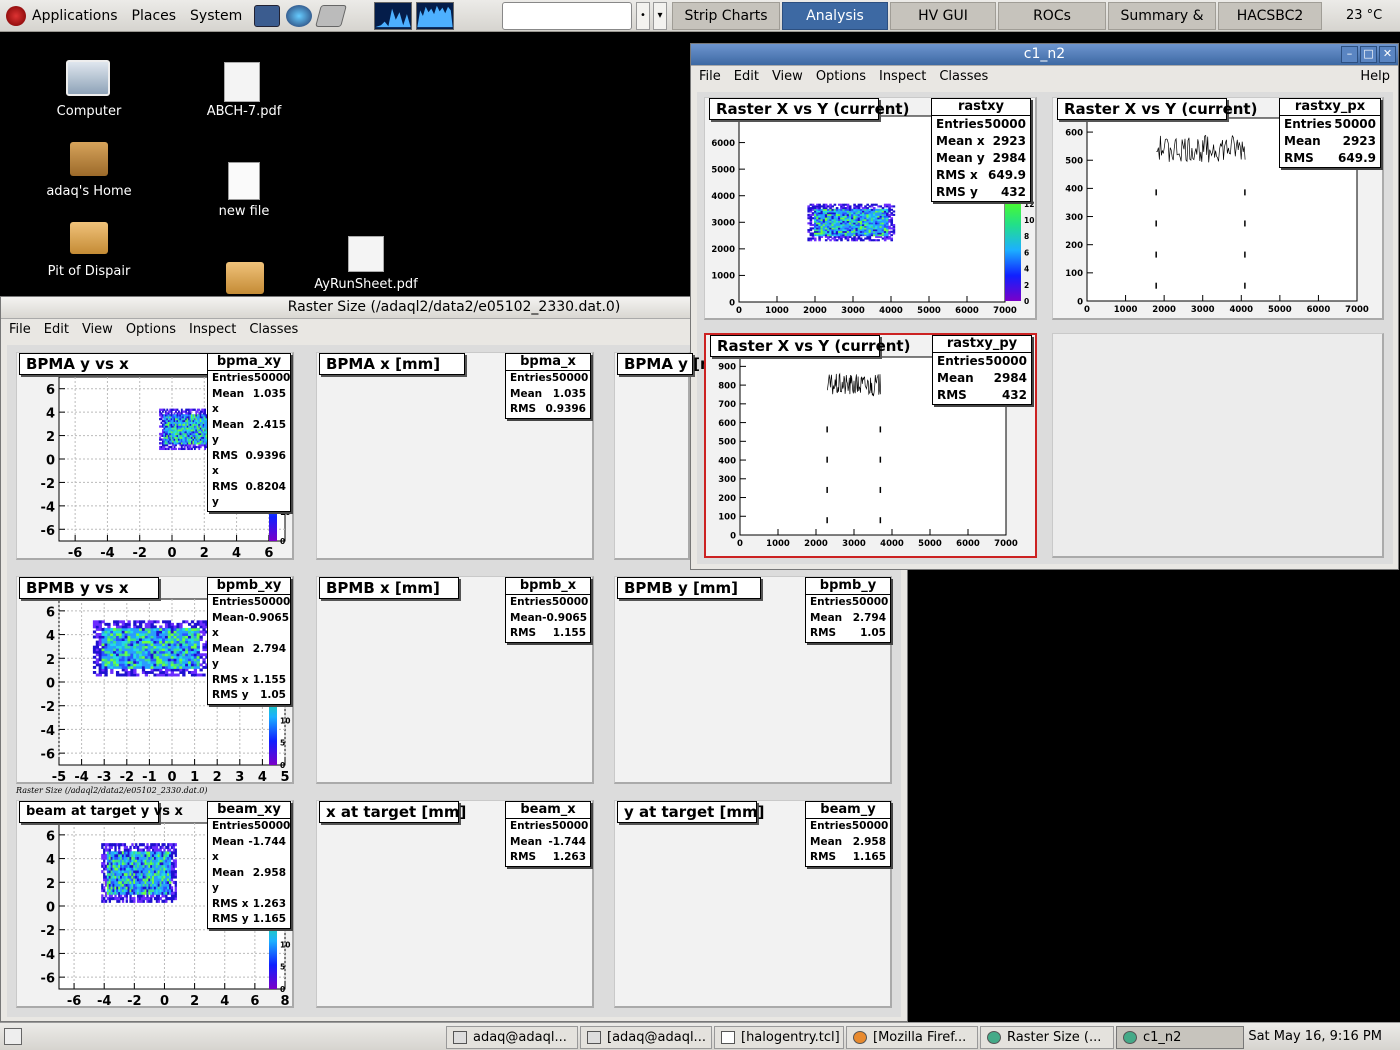 The height and width of the screenshot is (1050, 1400). What do you see at coordinates (726, 16) in the screenshot?
I see `tab-strip-charts: Strip Charts` at bounding box center [726, 16].